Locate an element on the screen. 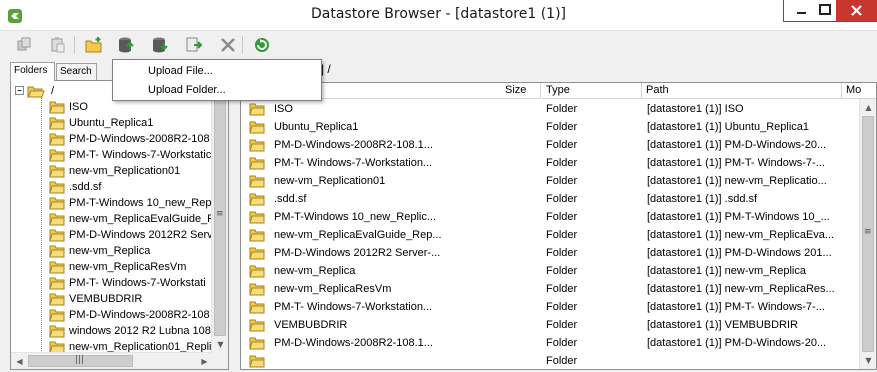 The image size is (877, 372). list-row: .sdd.sf Folder [datastore1 (1)] .sdd.sf is located at coordinates (551, 199).